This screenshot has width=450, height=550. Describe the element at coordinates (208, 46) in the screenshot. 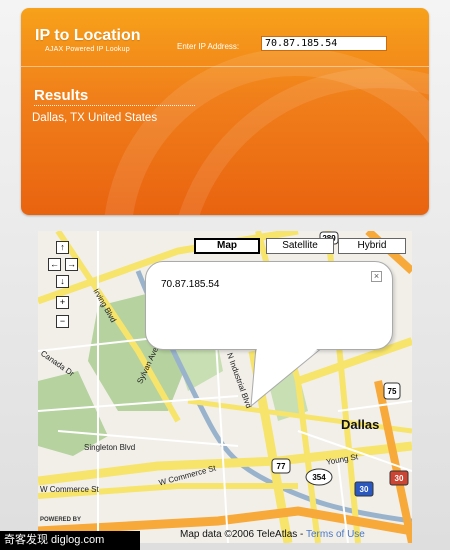

I see `ip-address-label: Enter IP Address:` at that location.